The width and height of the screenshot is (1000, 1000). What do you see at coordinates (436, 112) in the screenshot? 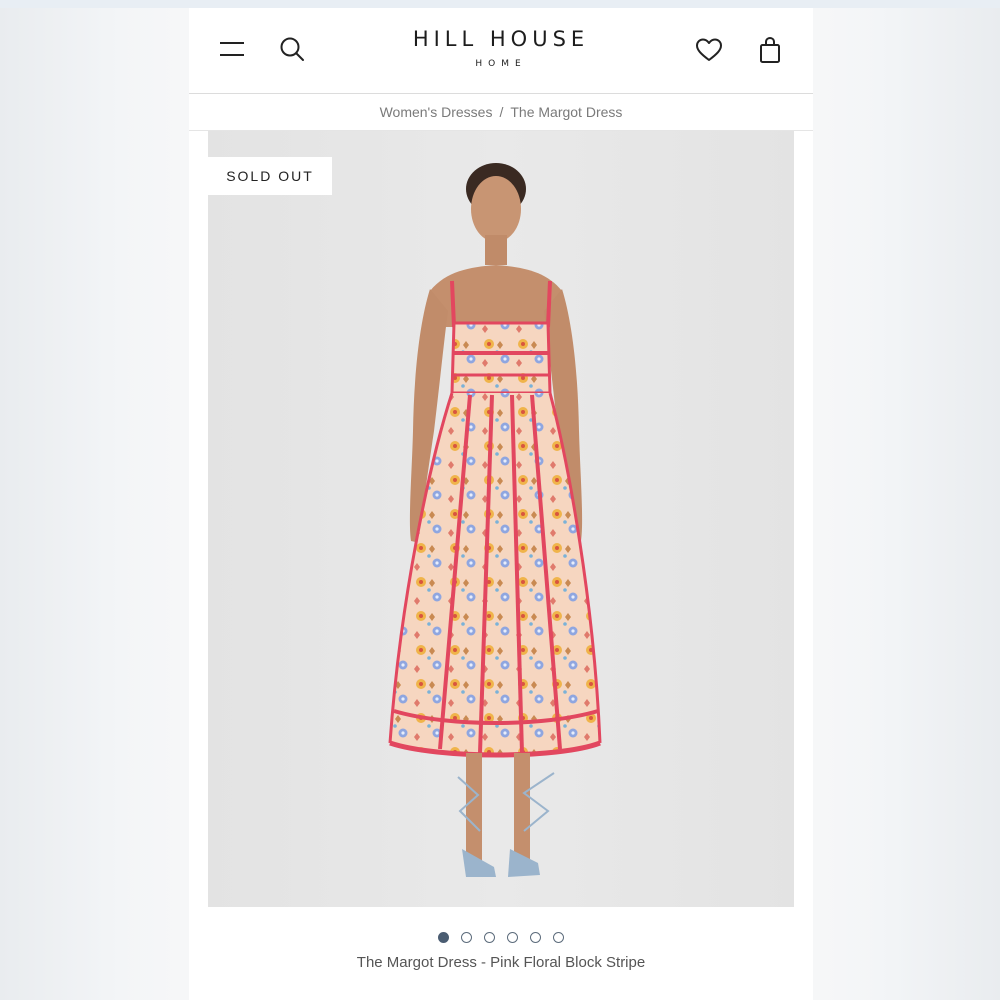
I see `breadcrumb-link-womens-dresses: Women's Dresses` at bounding box center [436, 112].